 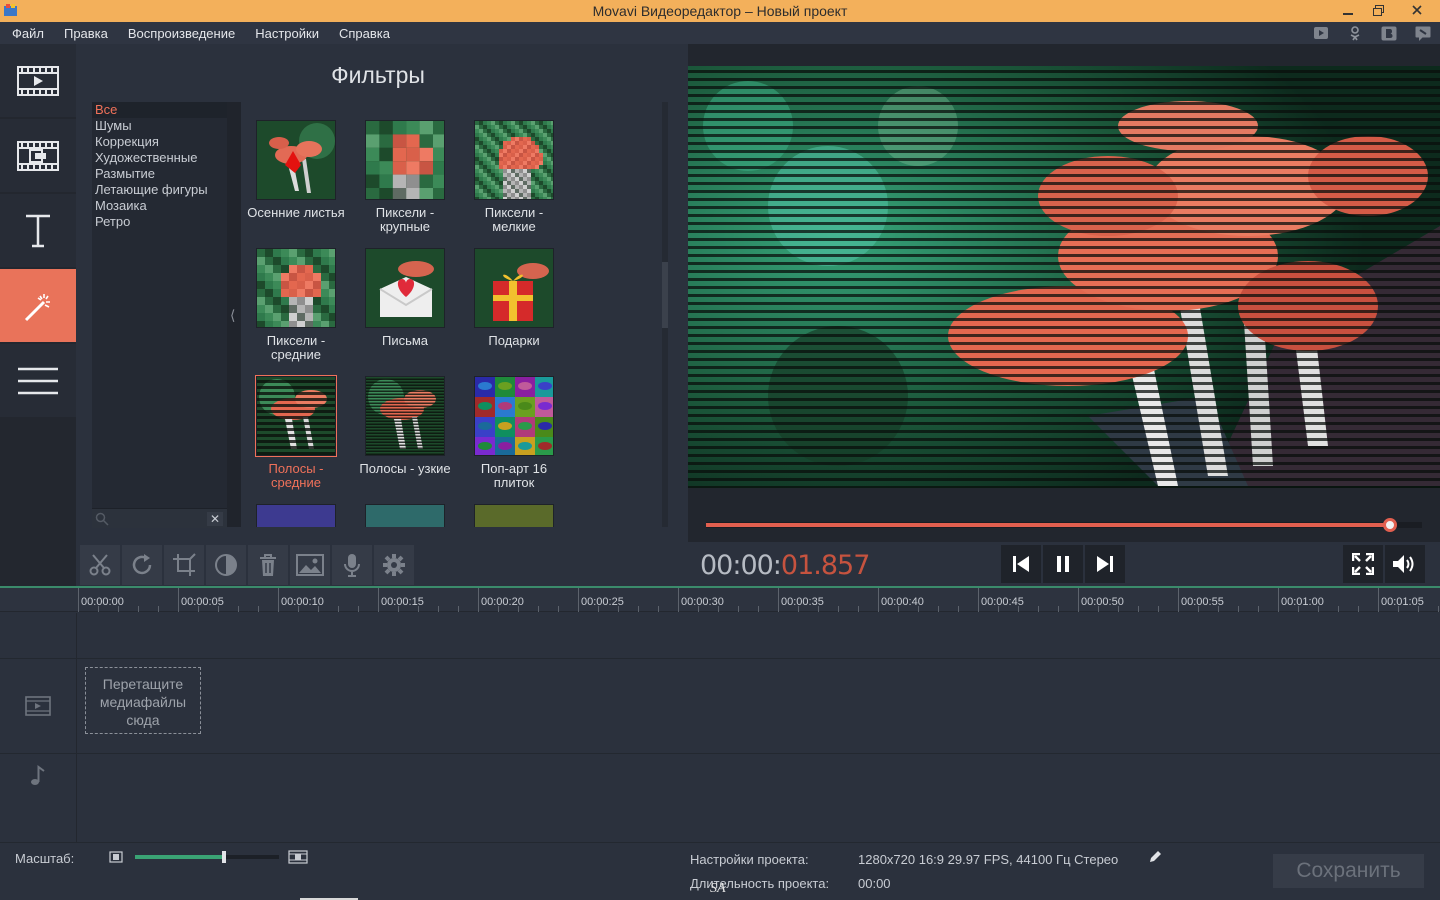 I want to click on scrollbar-thumb, so click(x=665, y=295).